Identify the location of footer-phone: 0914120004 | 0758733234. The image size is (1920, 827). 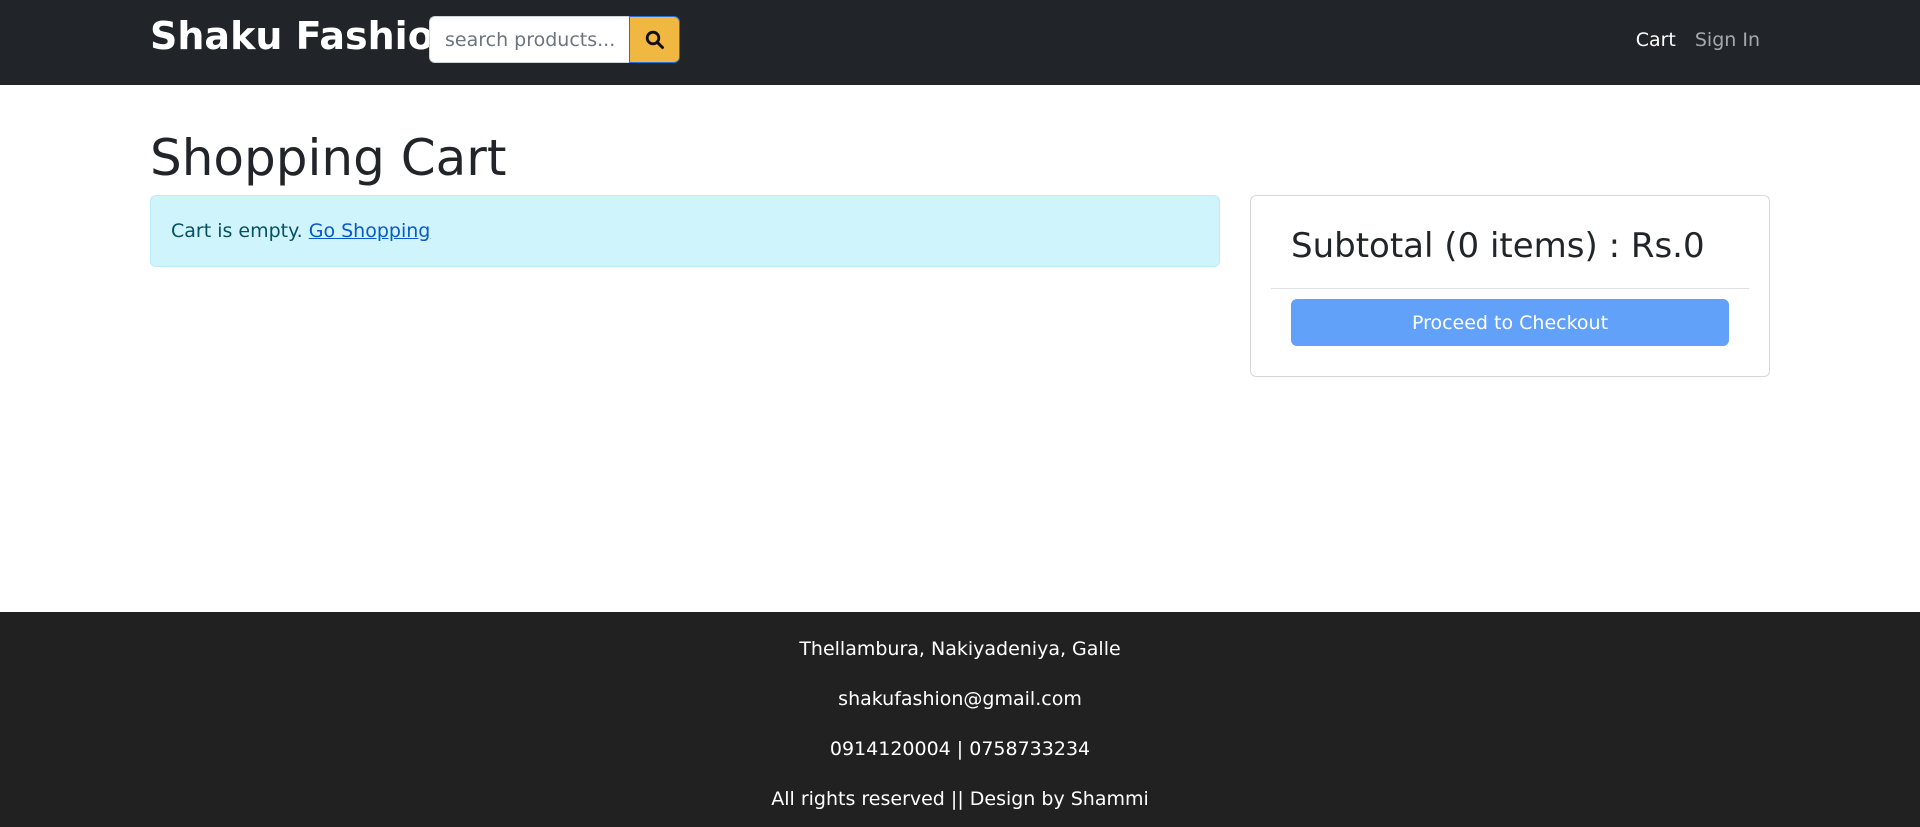
(960, 749).